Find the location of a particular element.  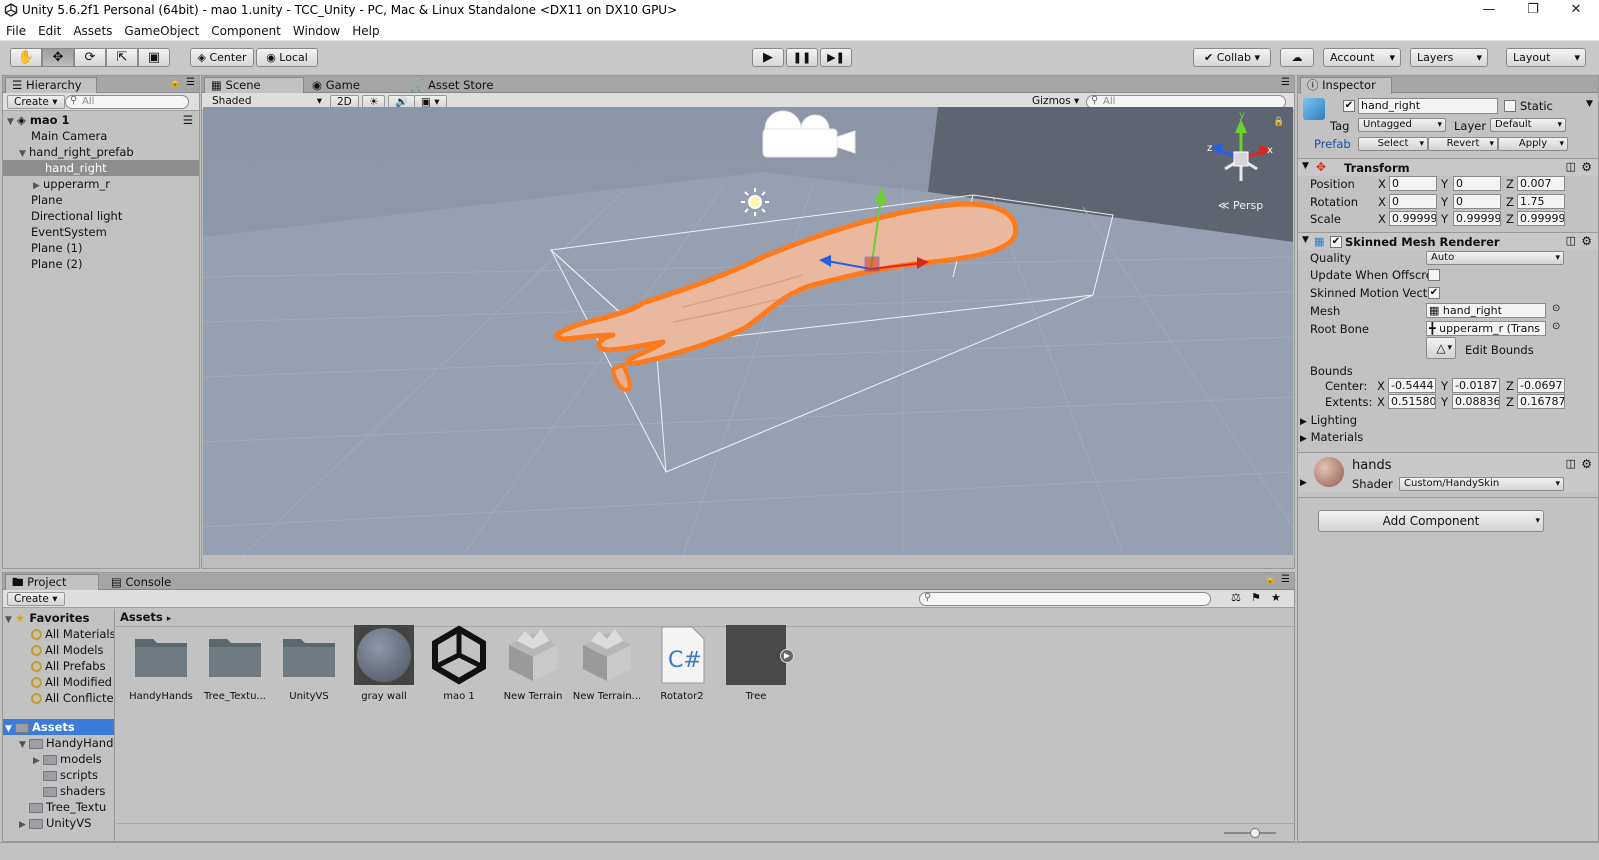

zoom-slider-thumb is located at coordinates (1255, 833).